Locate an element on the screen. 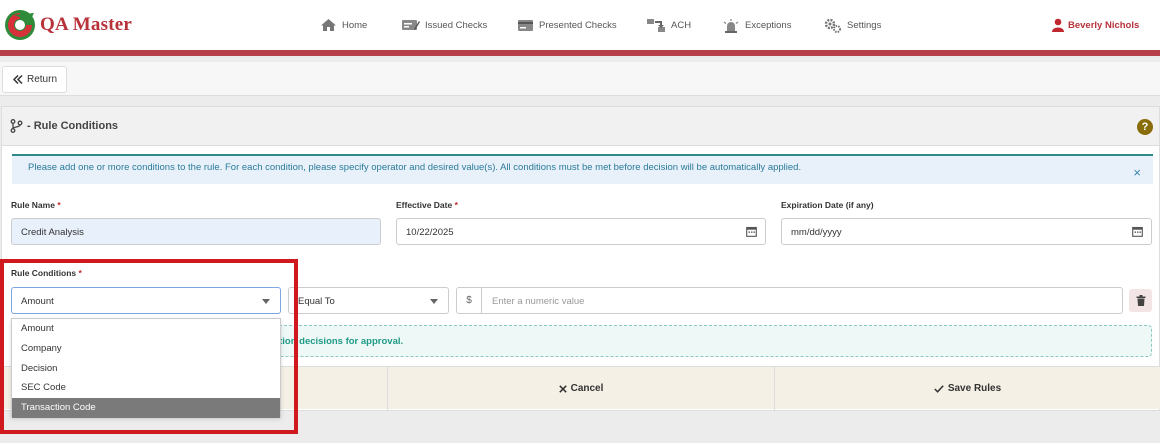 The image size is (1160, 443). branch-icon is located at coordinates (16, 126).